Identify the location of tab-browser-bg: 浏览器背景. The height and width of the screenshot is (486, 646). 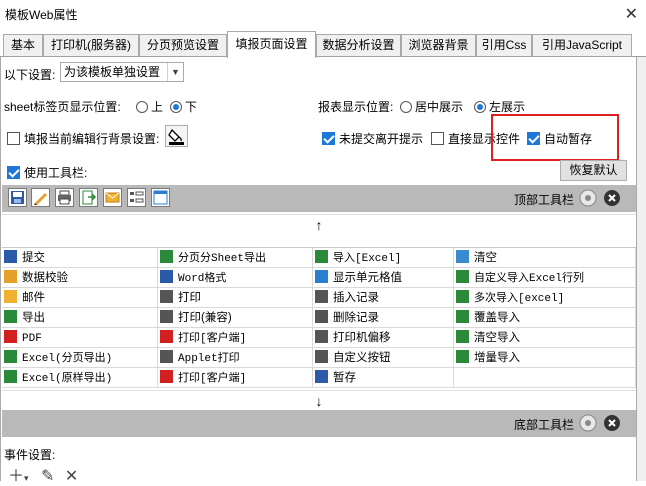
(438, 45).